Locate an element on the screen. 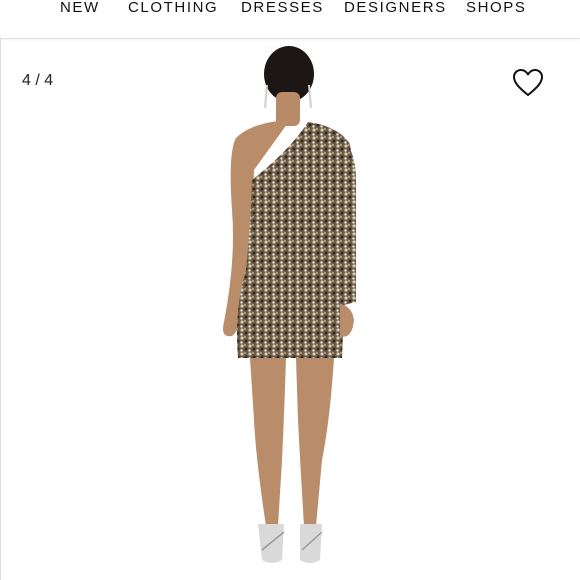 The width and height of the screenshot is (580, 580). nav-item-new: NEW is located at coordinates (80, 8).